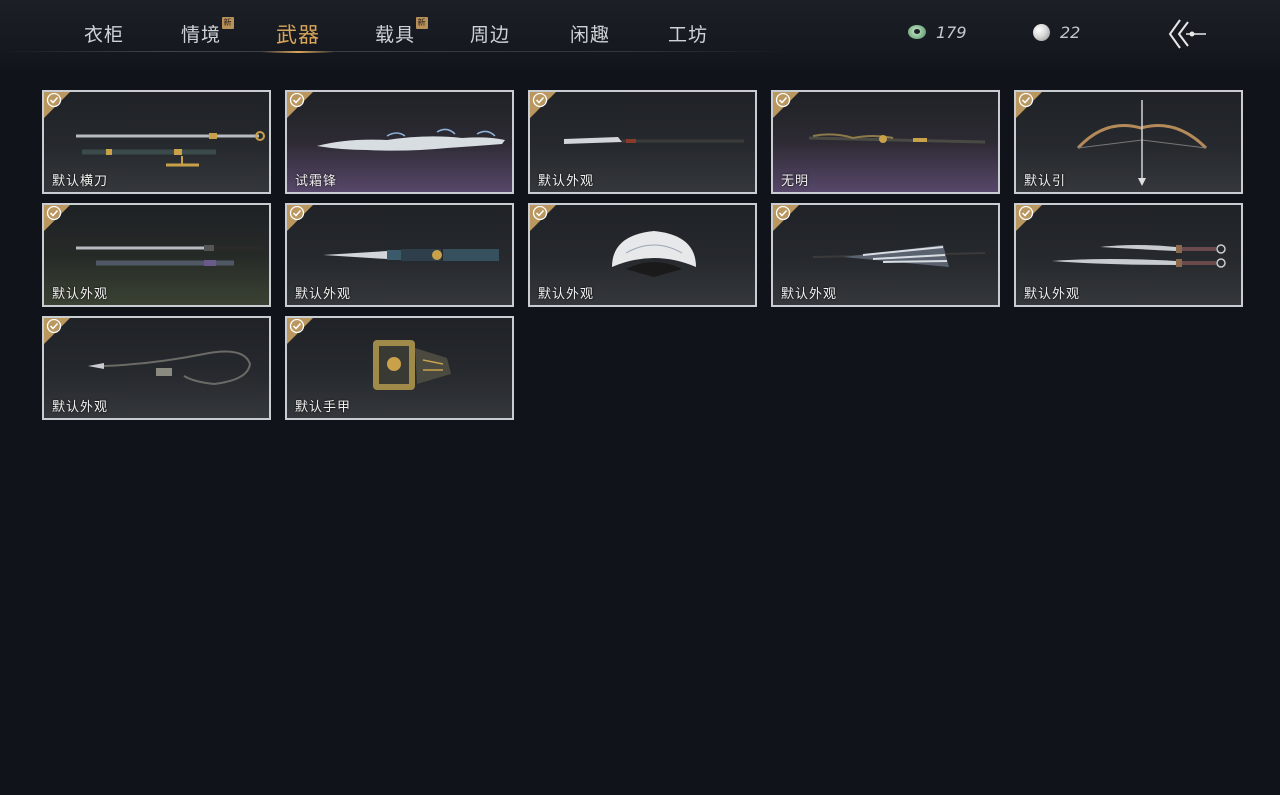 The width and height of the screenshot is (1280, 795). I want to click on category-tabs: 衣柜 情境新 武器 载具新 周边 闲趣 工坊, so click(395, 30).